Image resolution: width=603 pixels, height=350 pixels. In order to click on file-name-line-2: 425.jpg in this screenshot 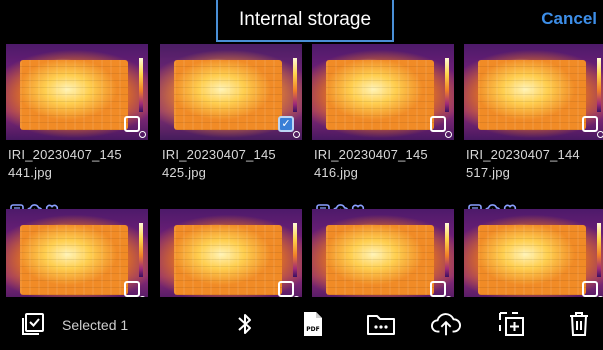, I will do `click(184, 172)`.